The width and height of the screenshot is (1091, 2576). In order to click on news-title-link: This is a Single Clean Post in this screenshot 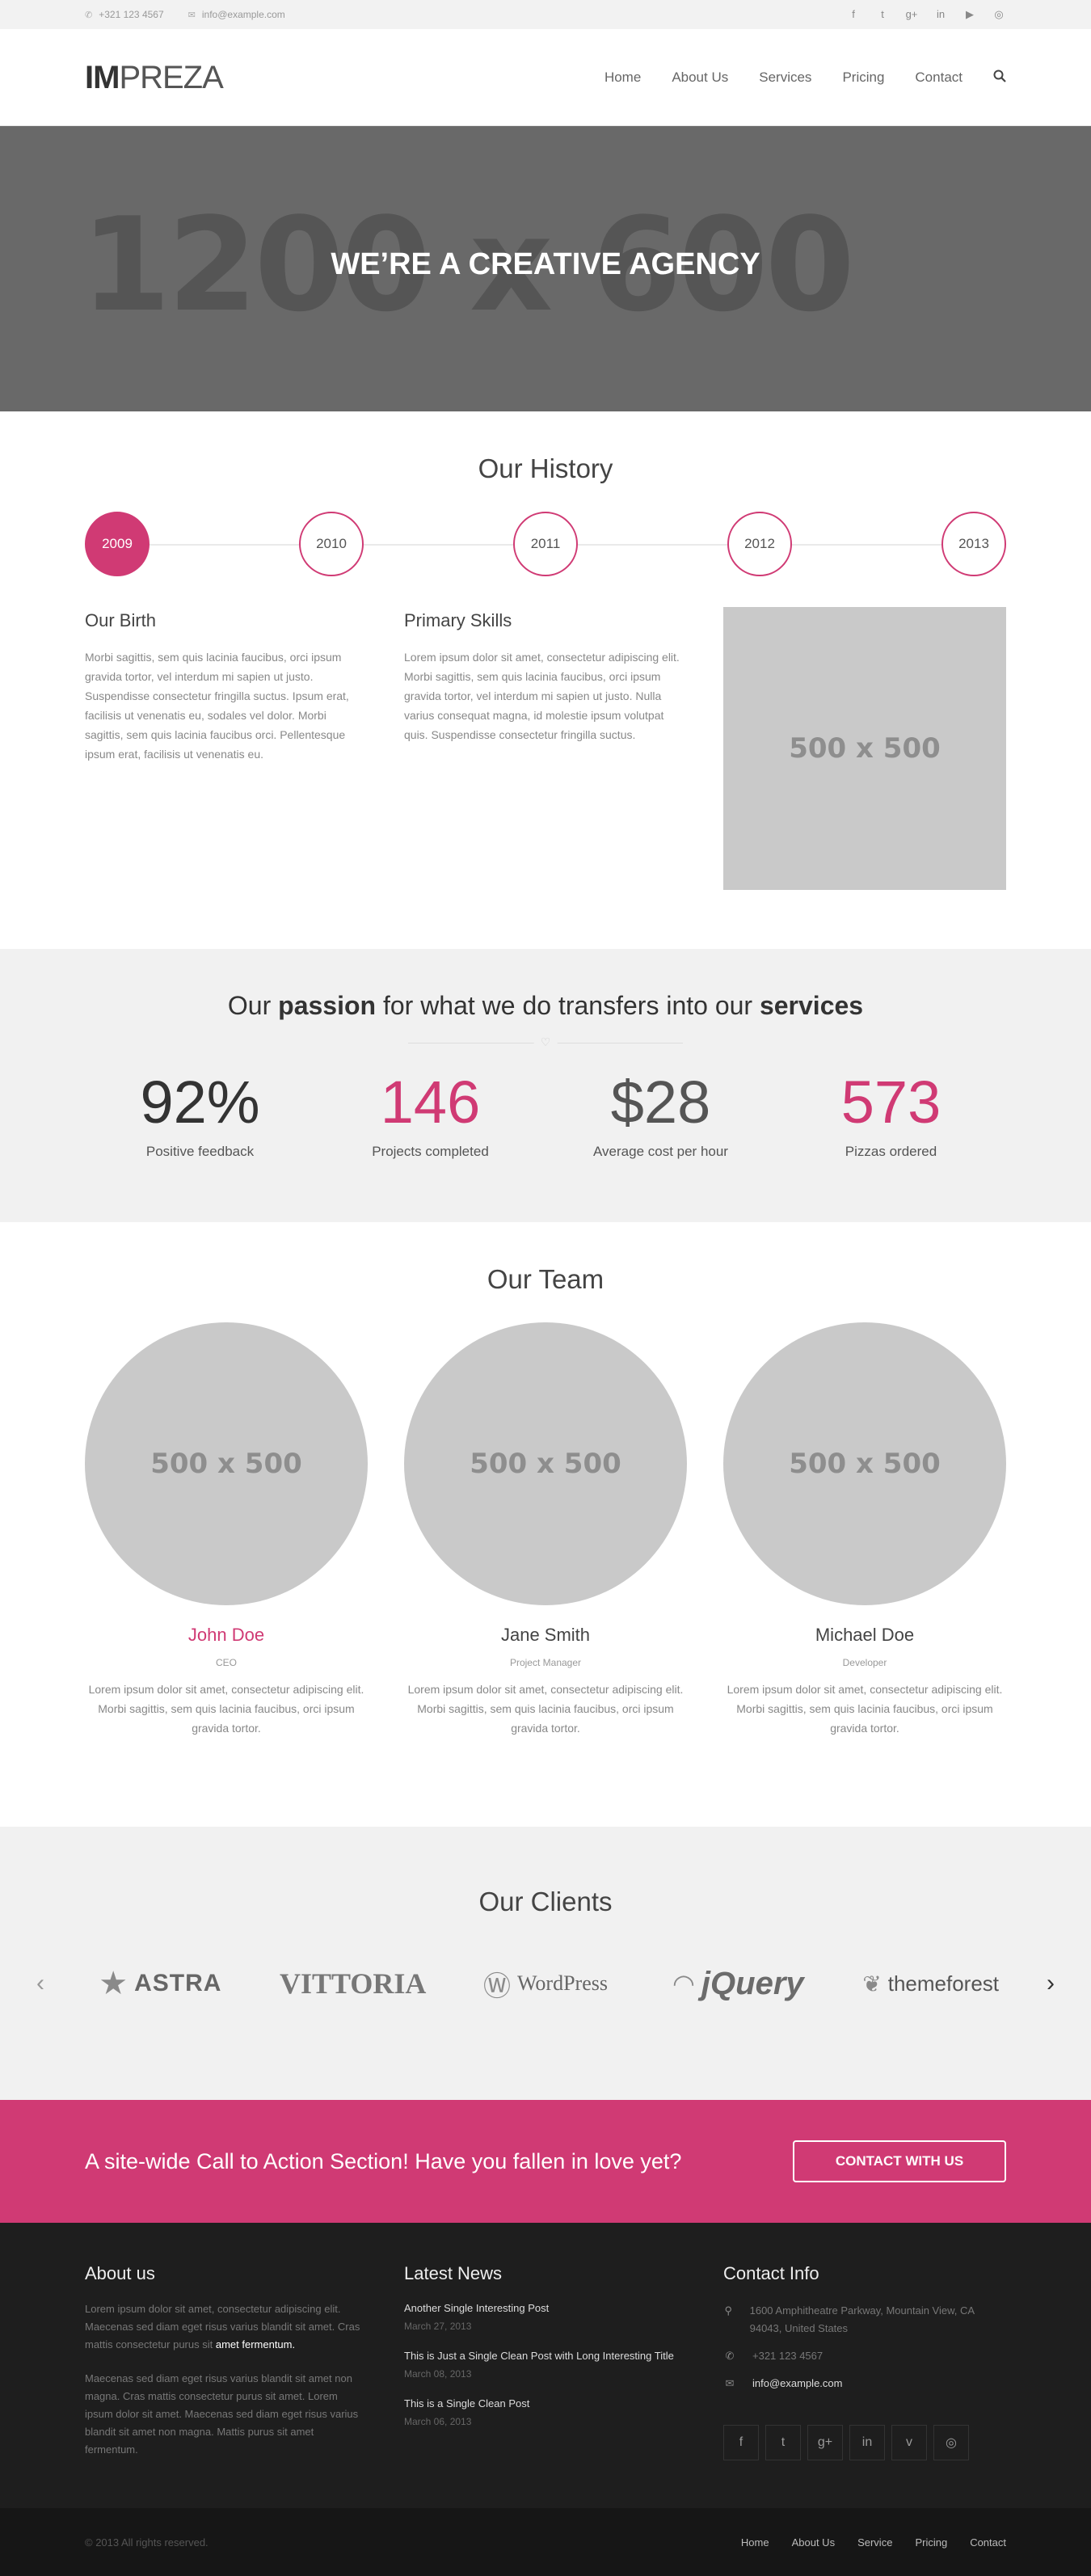, I will do `click(545, 2403)`.